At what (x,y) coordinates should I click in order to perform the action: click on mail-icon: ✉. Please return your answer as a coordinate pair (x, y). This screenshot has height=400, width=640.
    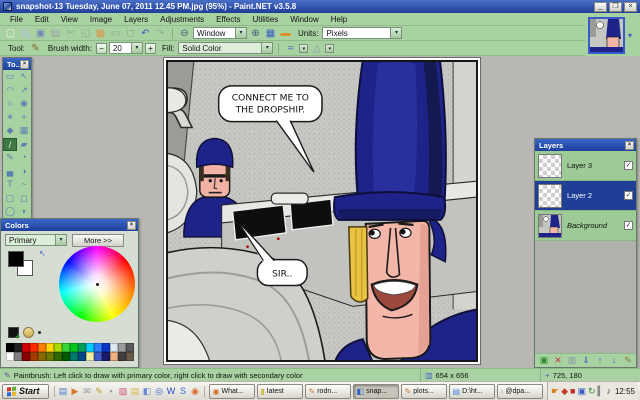
    Looking at the image, I should click on (87, 391).